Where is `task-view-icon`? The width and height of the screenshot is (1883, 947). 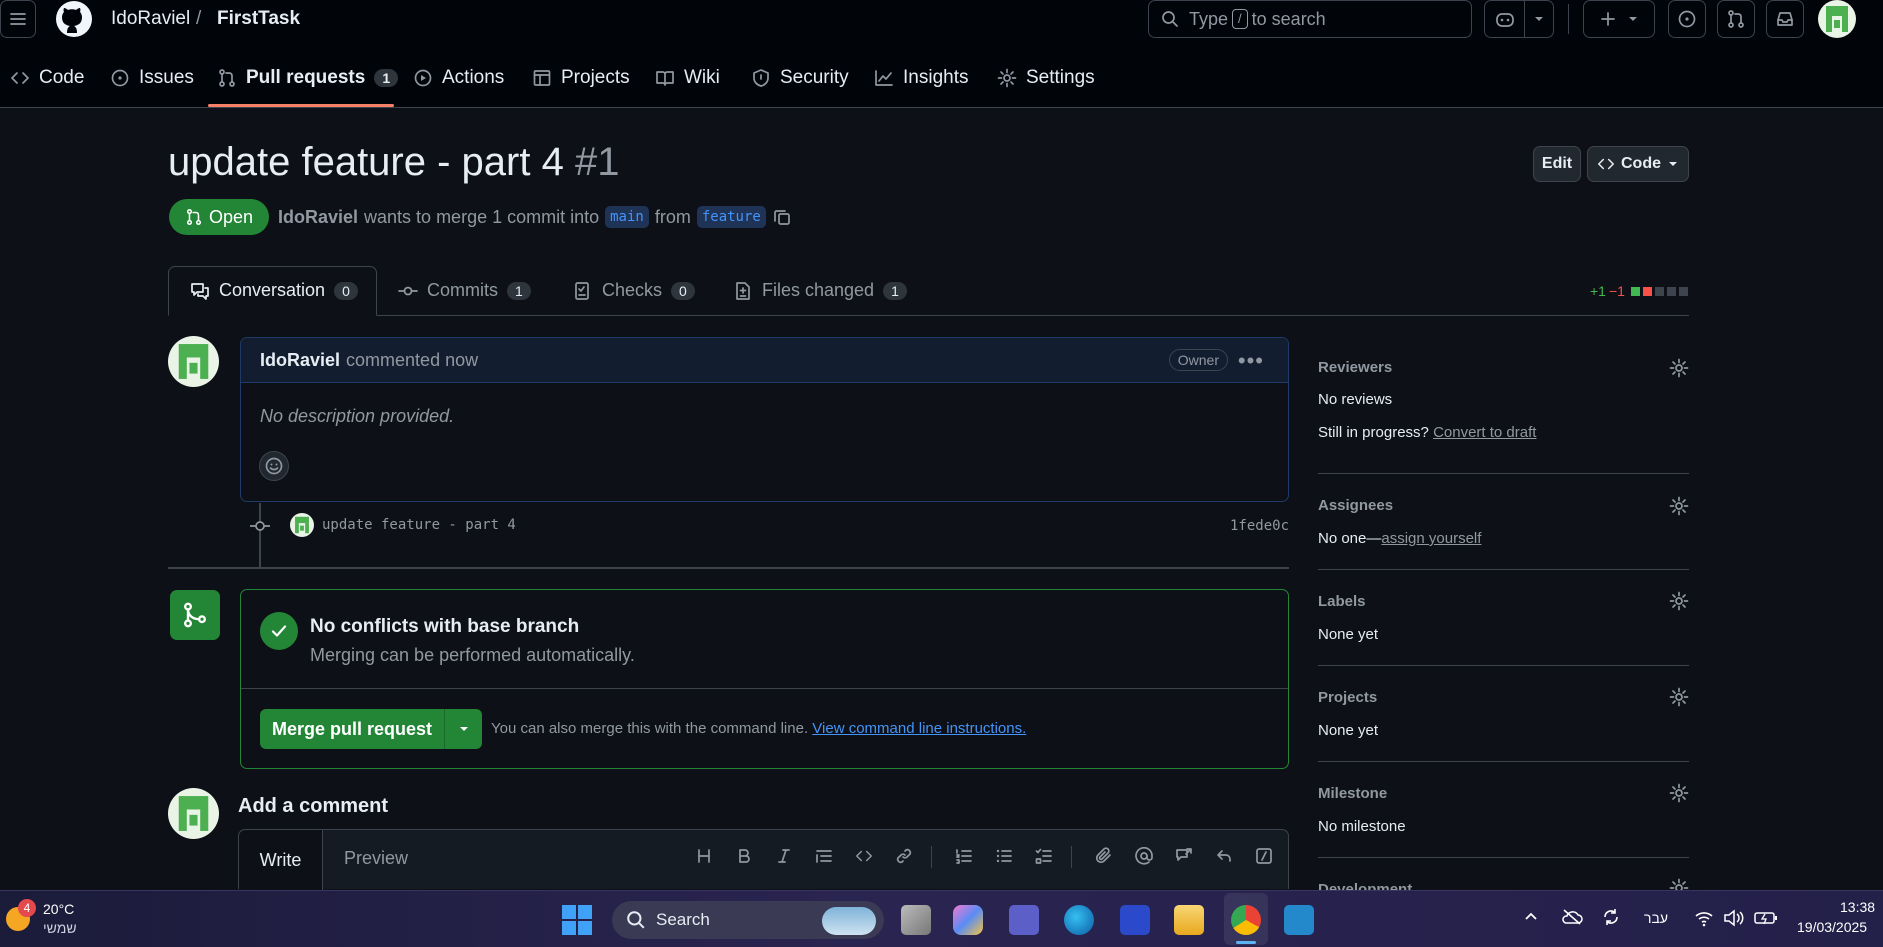
task-view-icon is located at coordinates (916, 920).